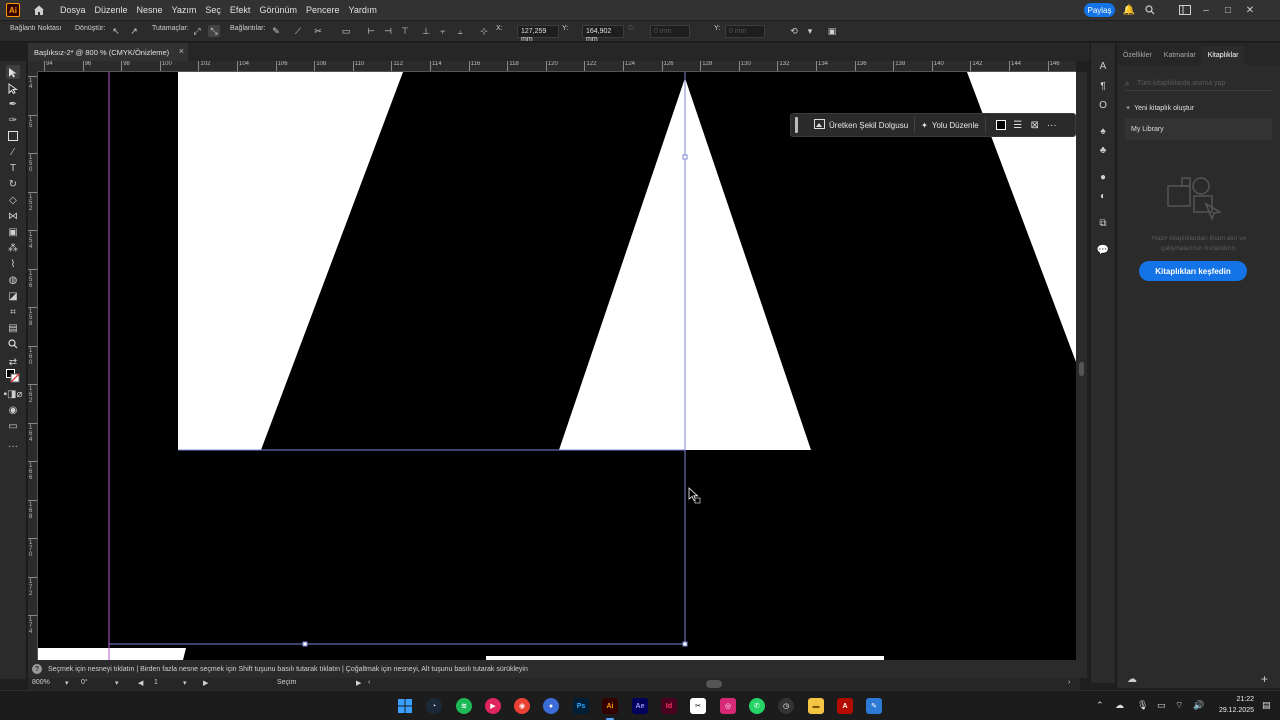  What do you see at coordinates (1103, 66) in the screenshot?
I see `character-icon: A` at bounding box center [1103, 66].